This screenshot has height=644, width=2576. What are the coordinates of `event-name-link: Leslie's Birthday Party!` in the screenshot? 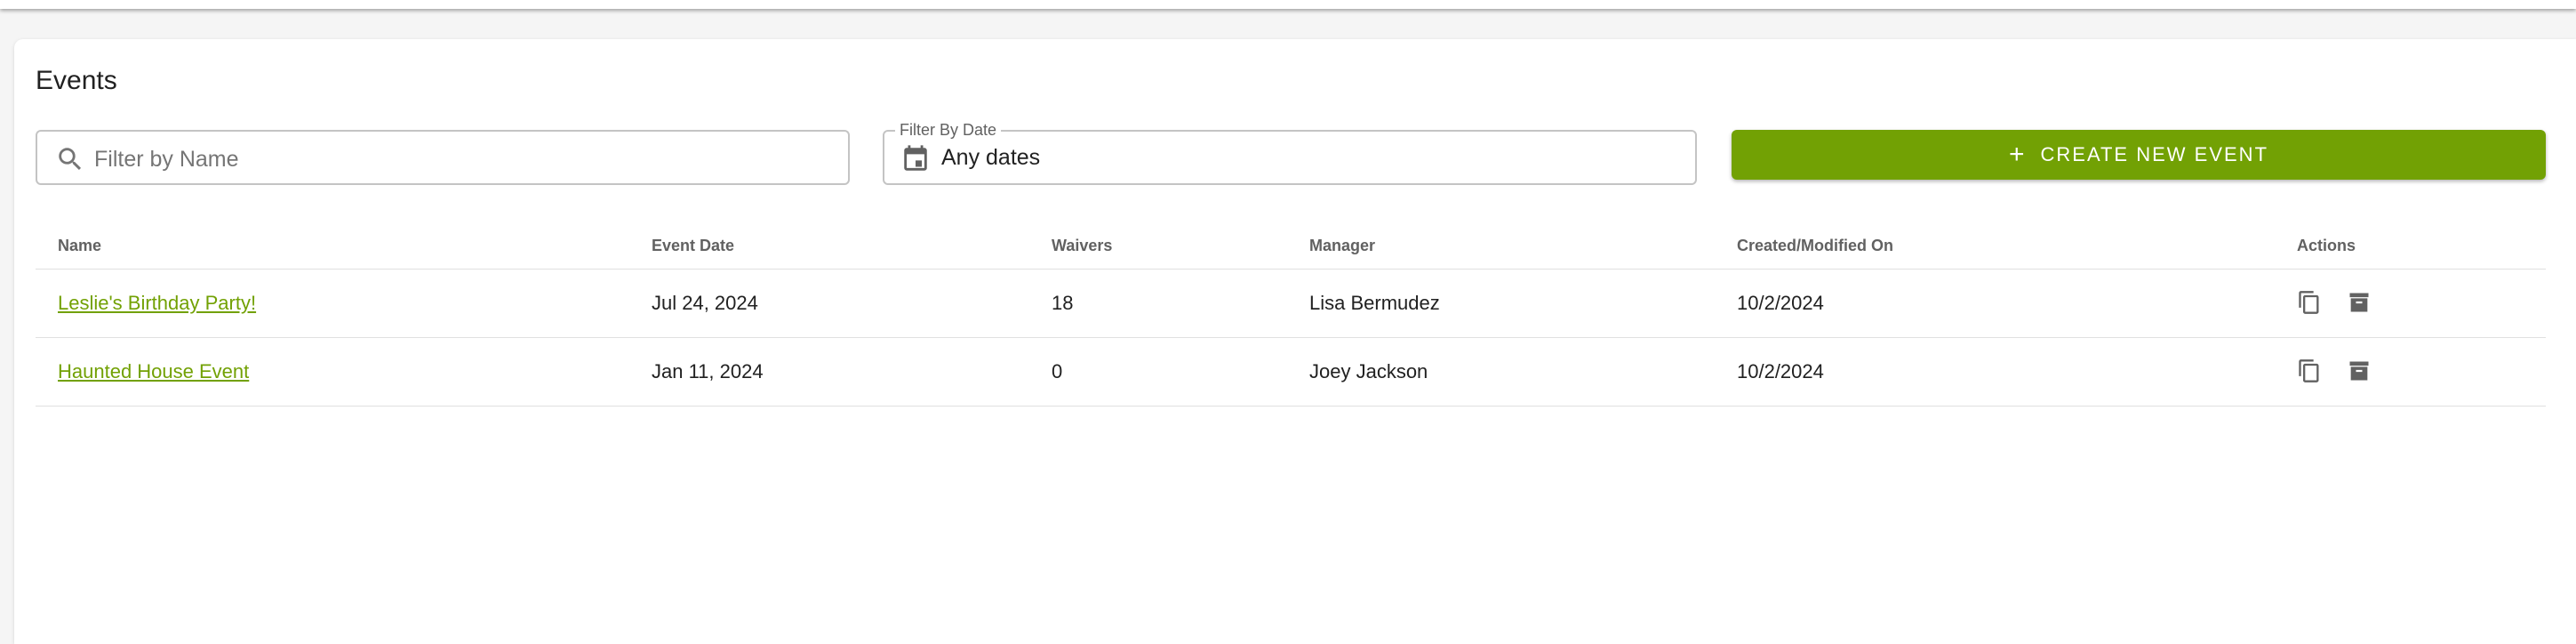 It's located at (157, 303).